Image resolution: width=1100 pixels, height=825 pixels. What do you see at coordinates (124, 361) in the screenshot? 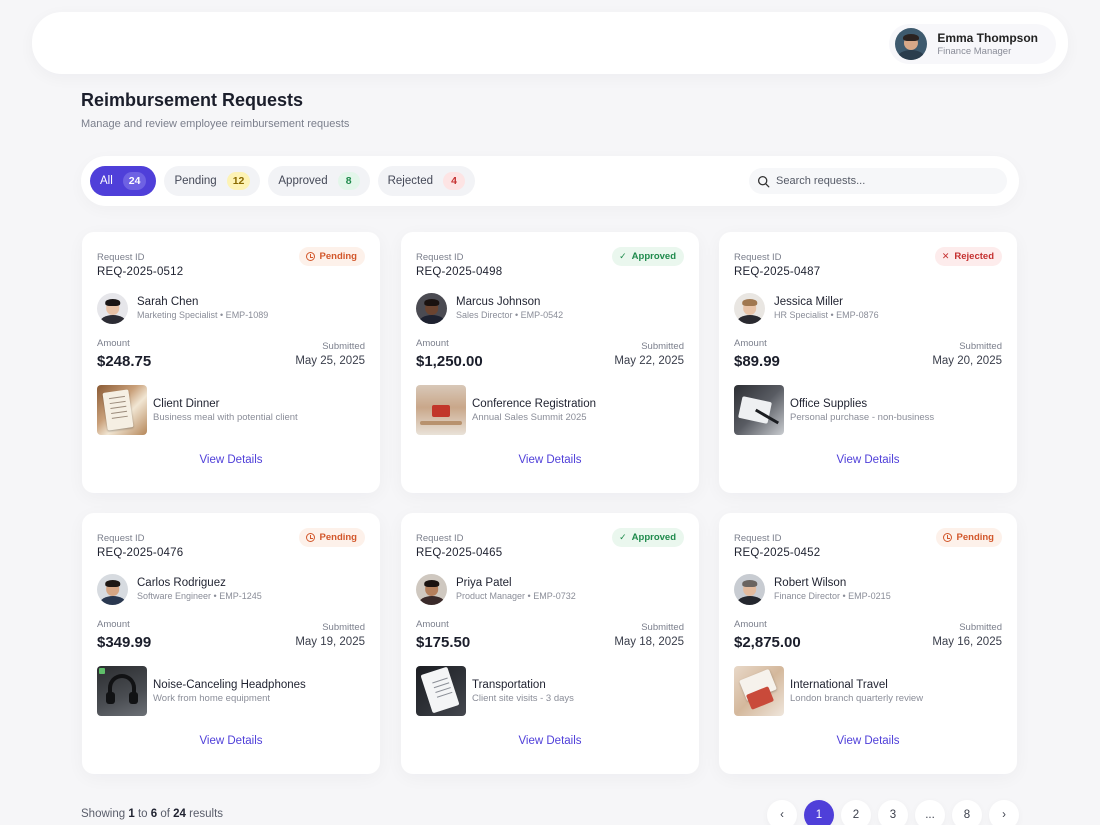
I see `amount-value: $248.75` at bounding box center [124, 361].